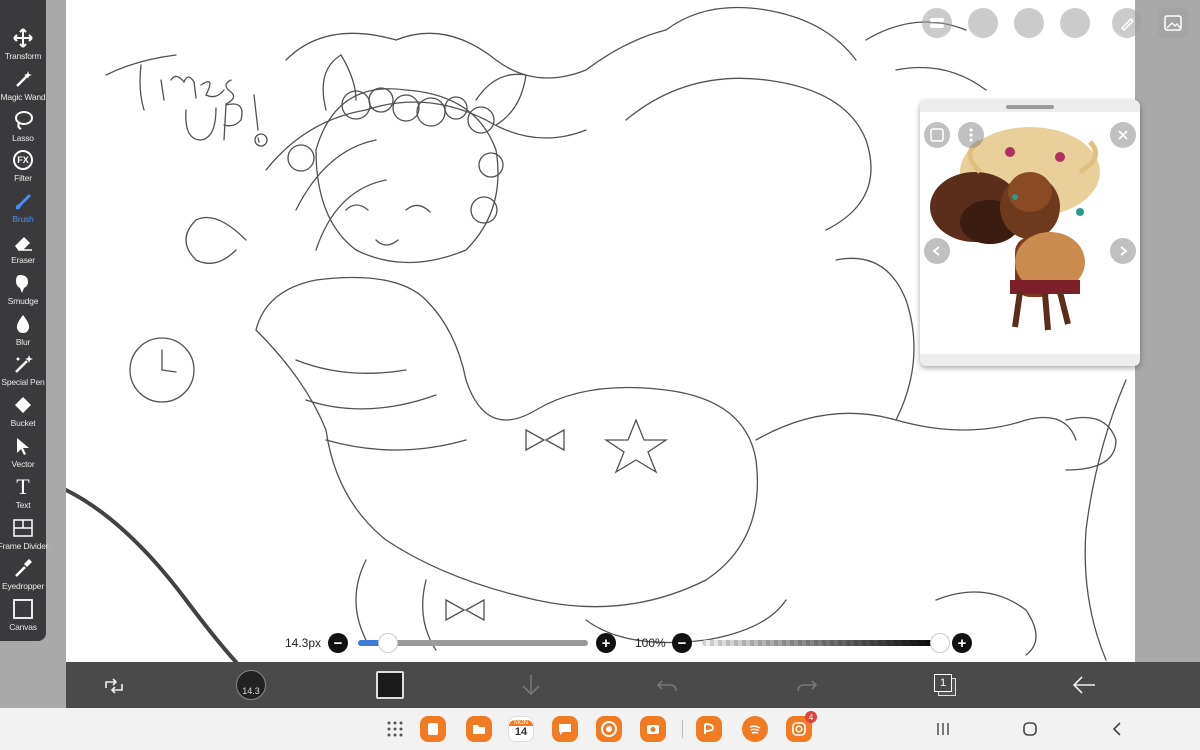 This screenshot has width=1200, height=750. I want to click on tool-frame-divider: Frame Divider, so click(24, 536).